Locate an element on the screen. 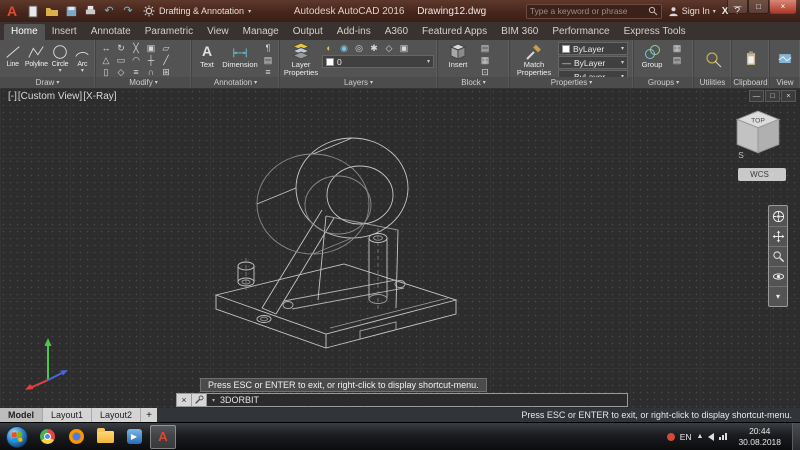  show-desktop-button is located at coordinates (796, 436).